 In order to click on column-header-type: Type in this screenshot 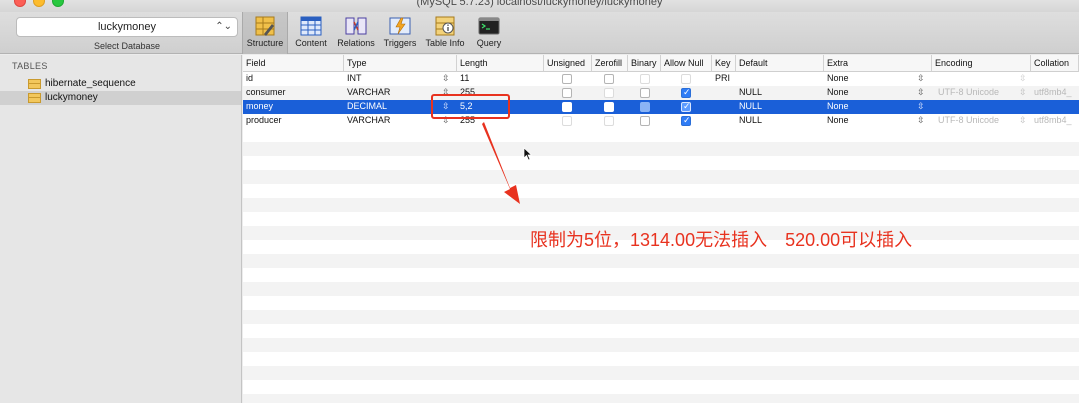, I will do `click(400, 63)`.